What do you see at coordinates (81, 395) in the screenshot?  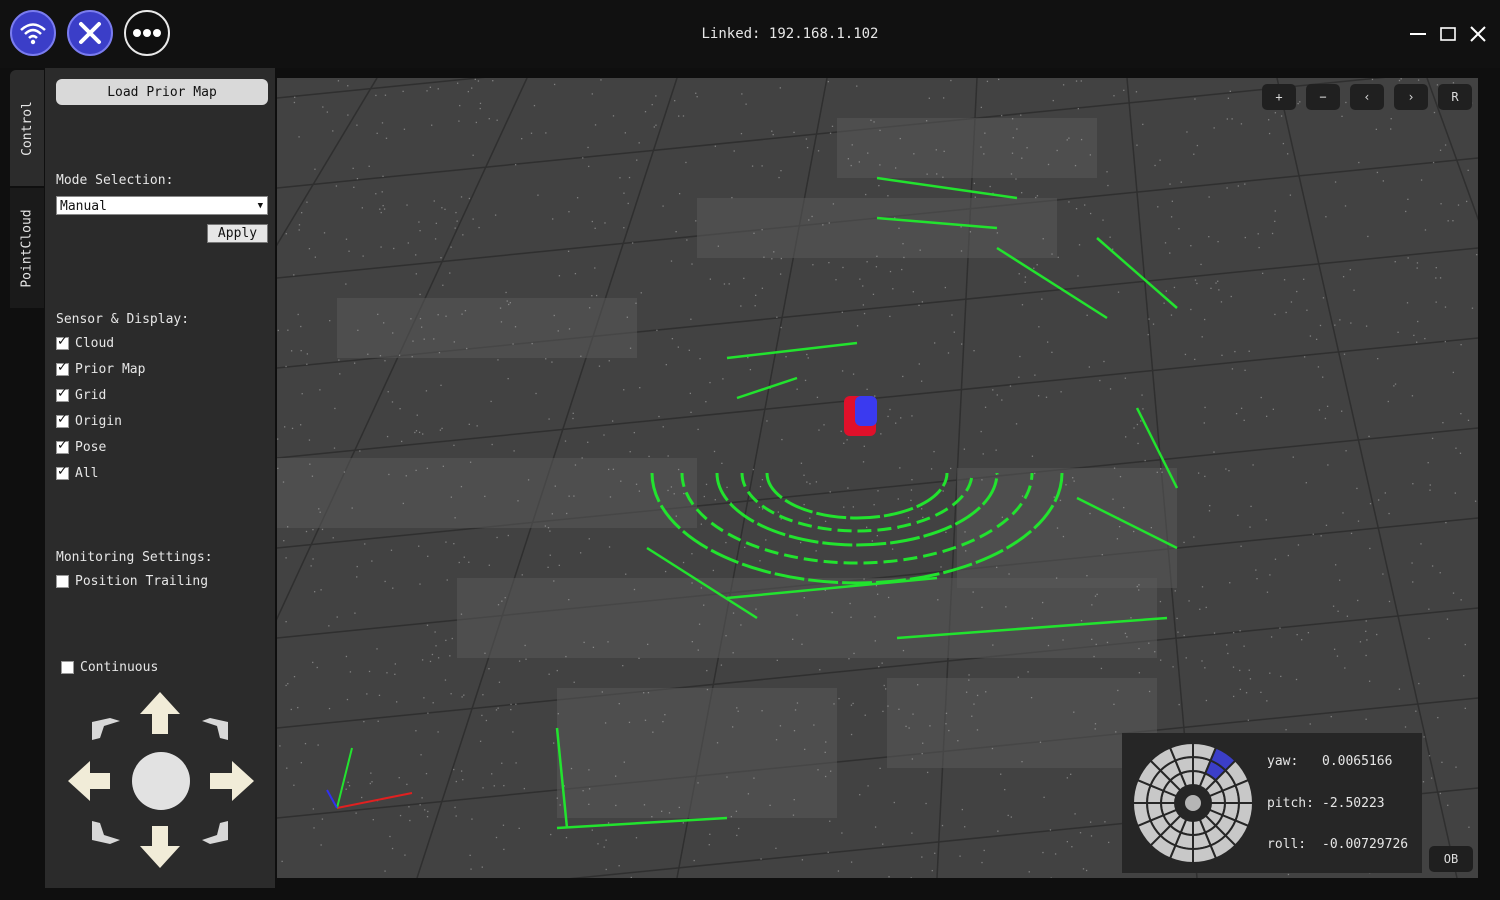 I see `checkbox-grid: Grid` at bounding box center [81, 395].